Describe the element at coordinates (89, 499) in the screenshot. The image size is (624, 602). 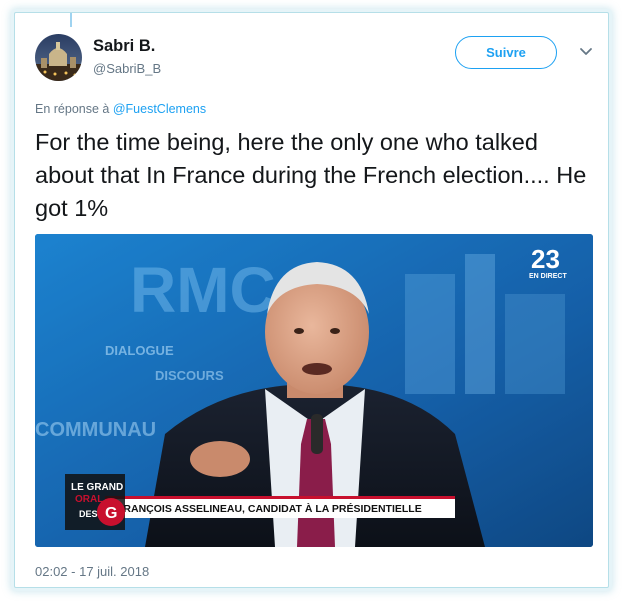
I see `show-logo-line-2: ORAL` at that location.